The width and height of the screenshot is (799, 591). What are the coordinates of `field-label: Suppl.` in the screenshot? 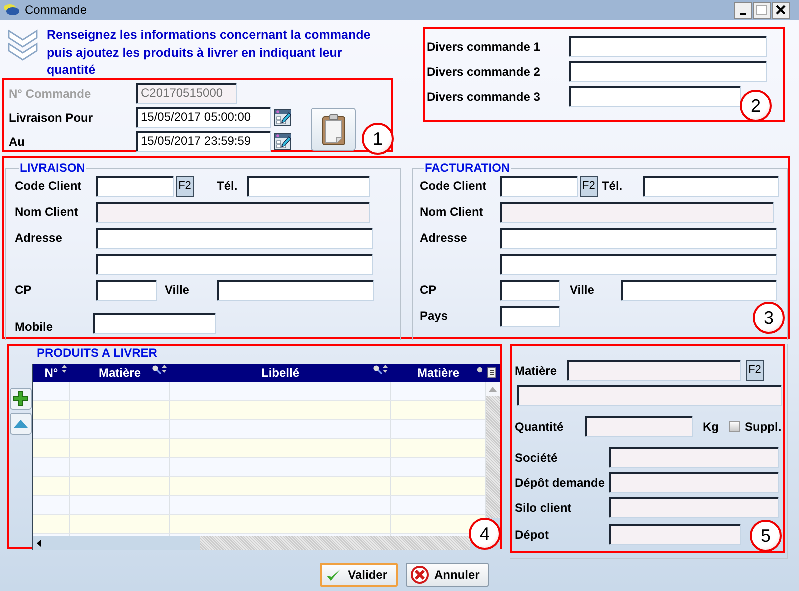 It's located at (763, 427).